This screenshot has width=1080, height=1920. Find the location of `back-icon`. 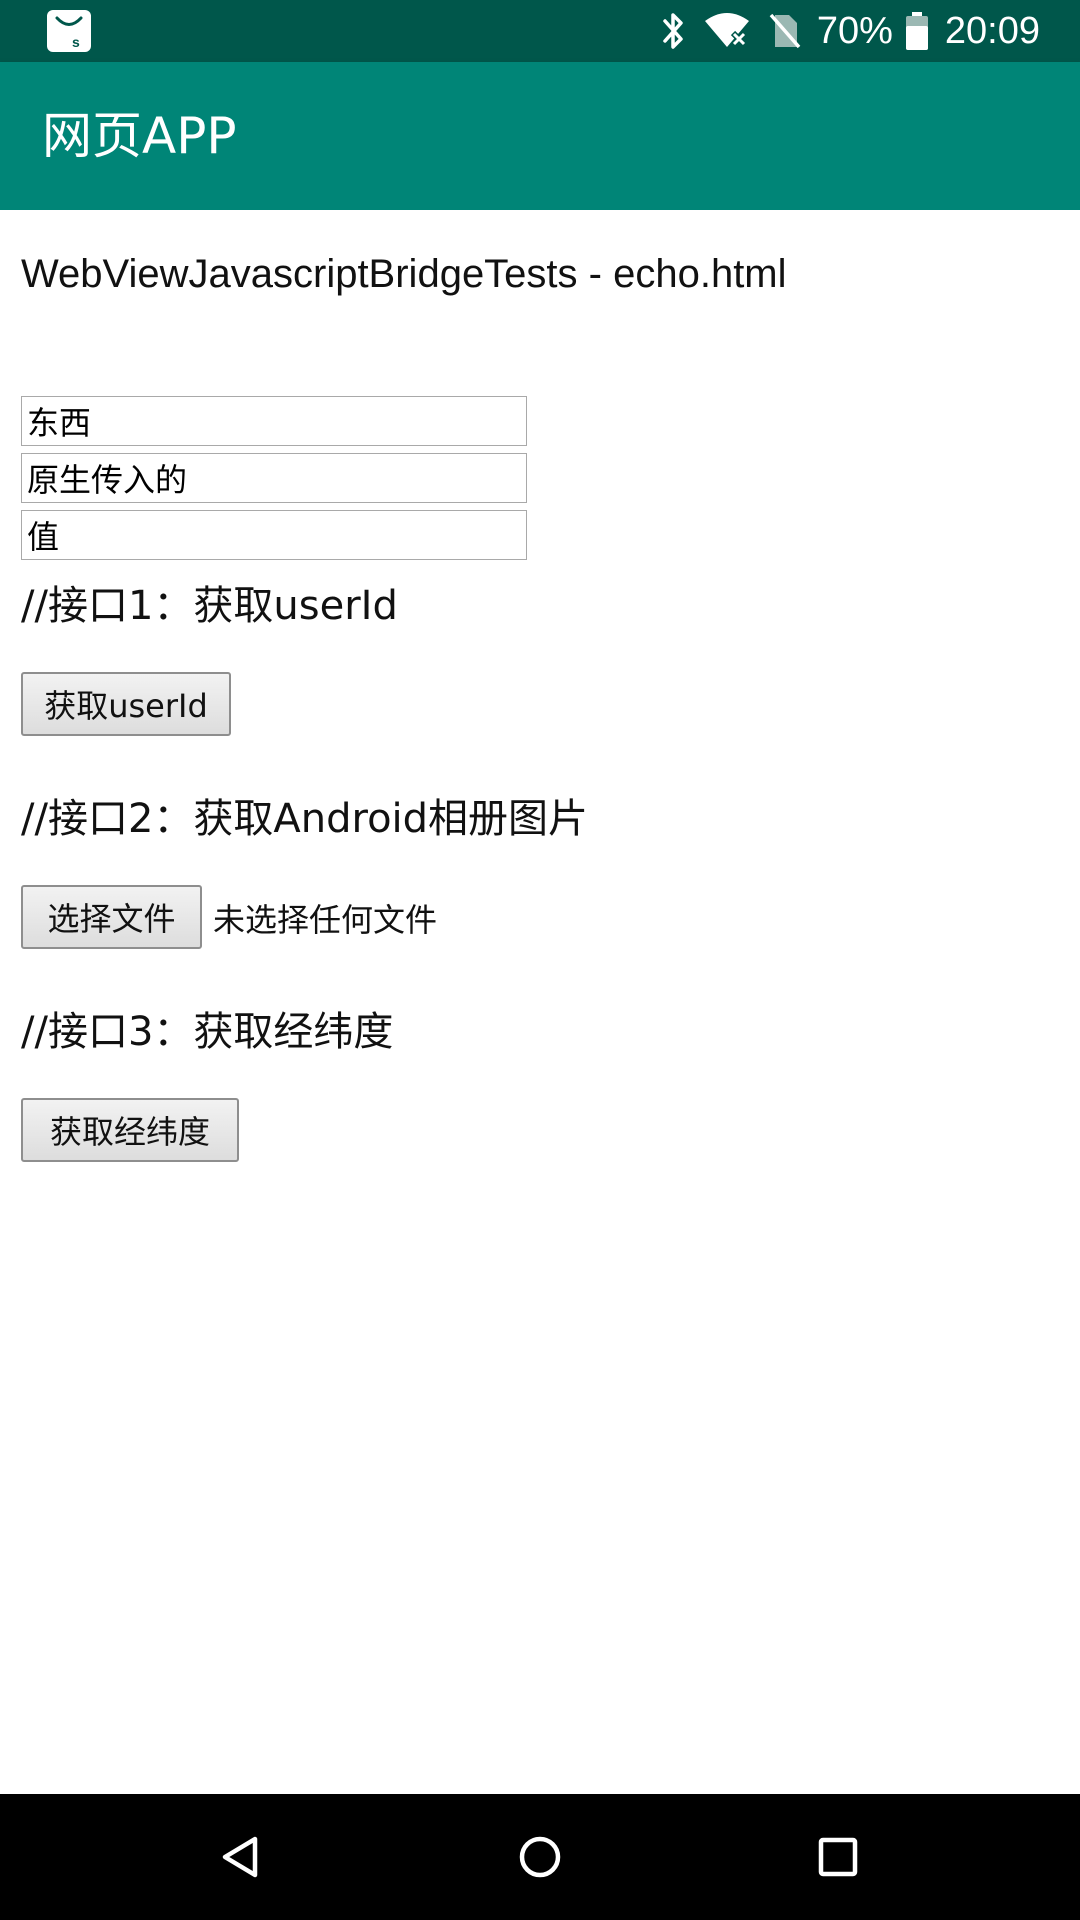

back-icon is located at coordinates (241, 1857).